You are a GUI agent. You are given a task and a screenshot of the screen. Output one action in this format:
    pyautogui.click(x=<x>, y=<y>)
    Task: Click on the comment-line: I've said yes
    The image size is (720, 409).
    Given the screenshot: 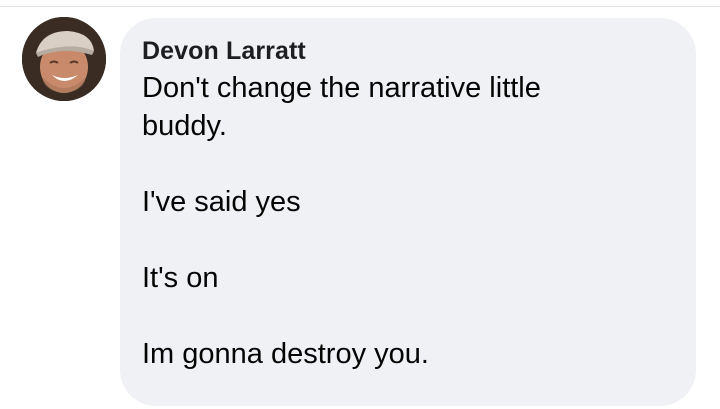 What is the action you would take?
    pyautogui.click(x=221, y=202)
    